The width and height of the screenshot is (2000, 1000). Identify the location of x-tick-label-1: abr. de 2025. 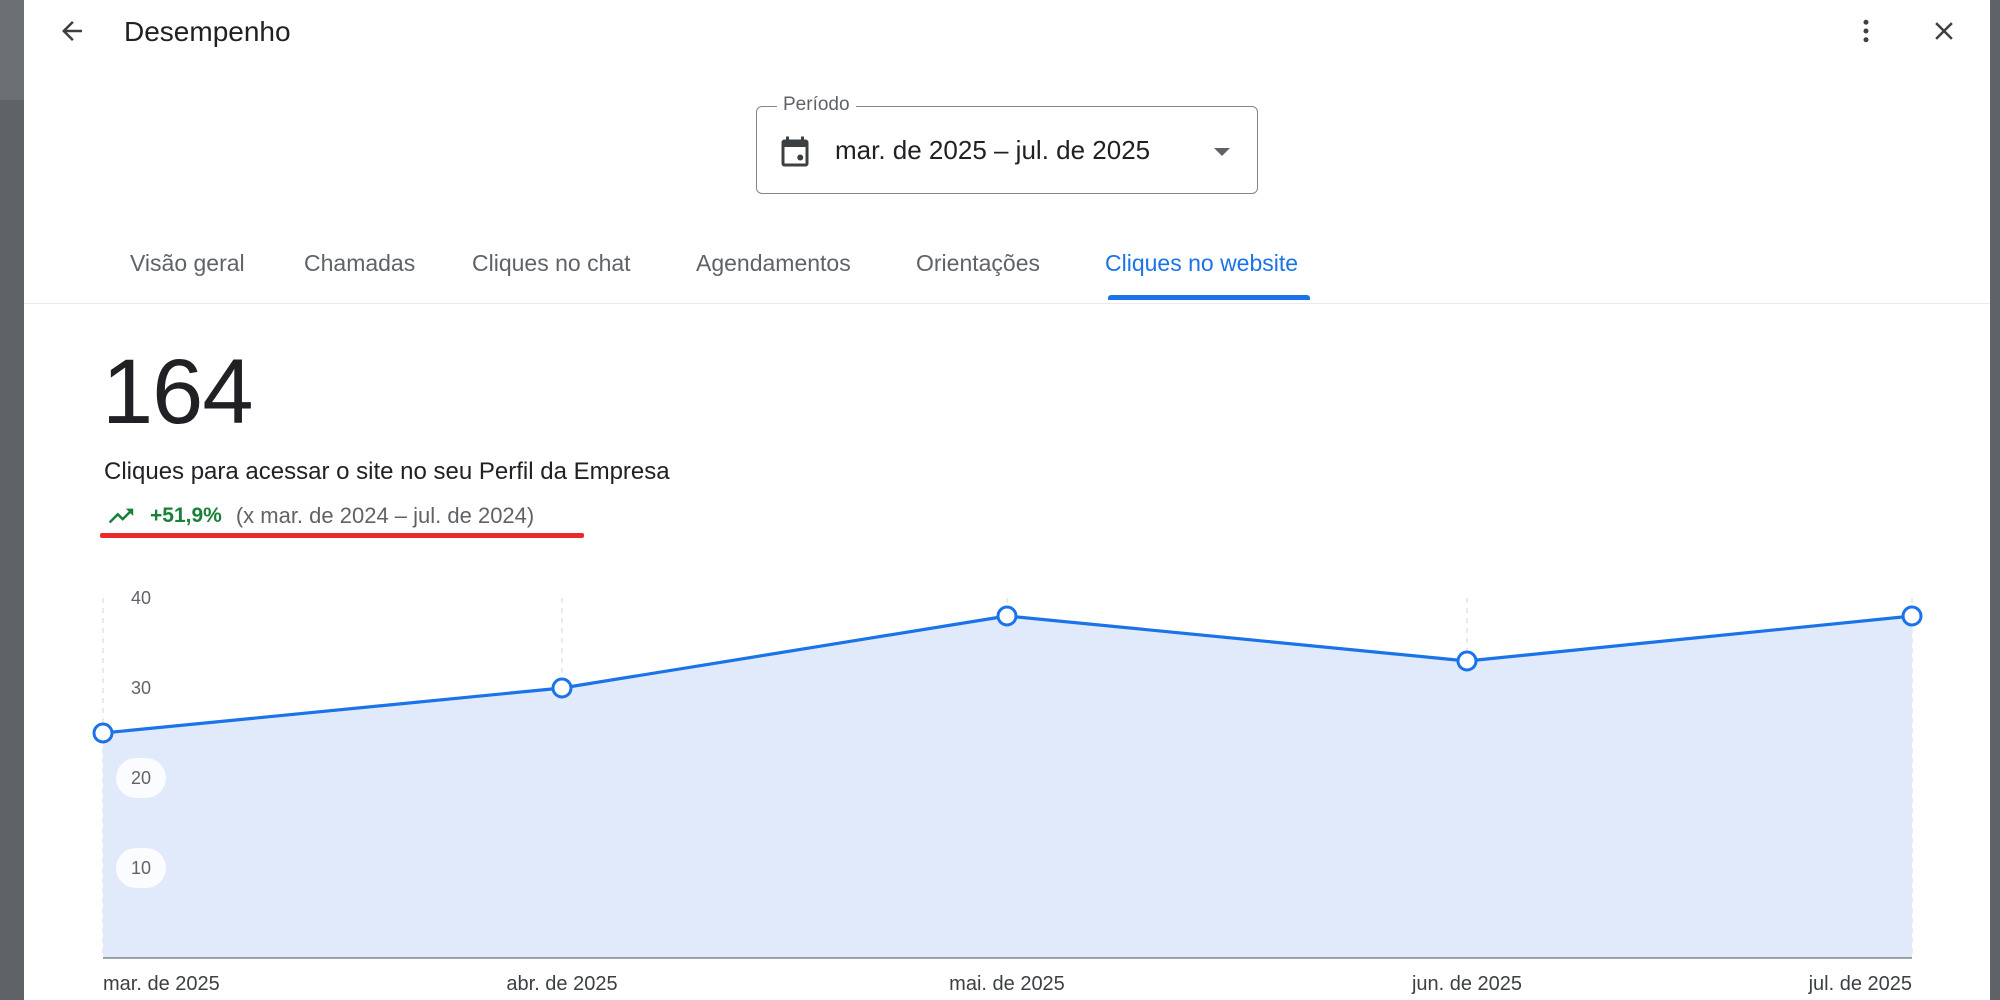
(561, 984).